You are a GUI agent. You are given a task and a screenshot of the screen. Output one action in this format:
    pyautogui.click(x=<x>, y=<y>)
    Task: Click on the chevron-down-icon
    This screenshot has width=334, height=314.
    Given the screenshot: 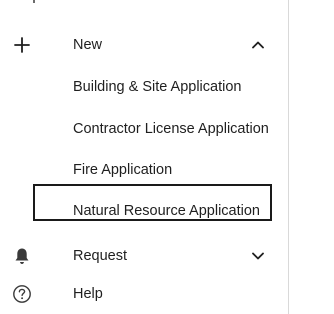 What is the action you would take?
    pyautogui.click(x=258, y=256)
    